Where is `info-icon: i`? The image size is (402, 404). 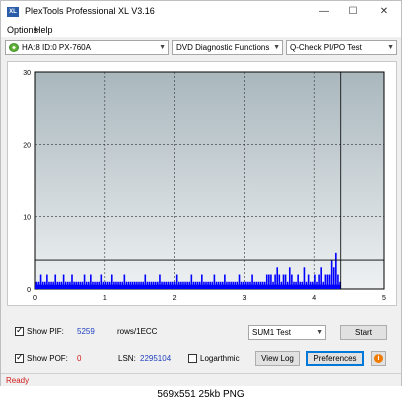 info-icon: i is located at coordinates (378, 358).